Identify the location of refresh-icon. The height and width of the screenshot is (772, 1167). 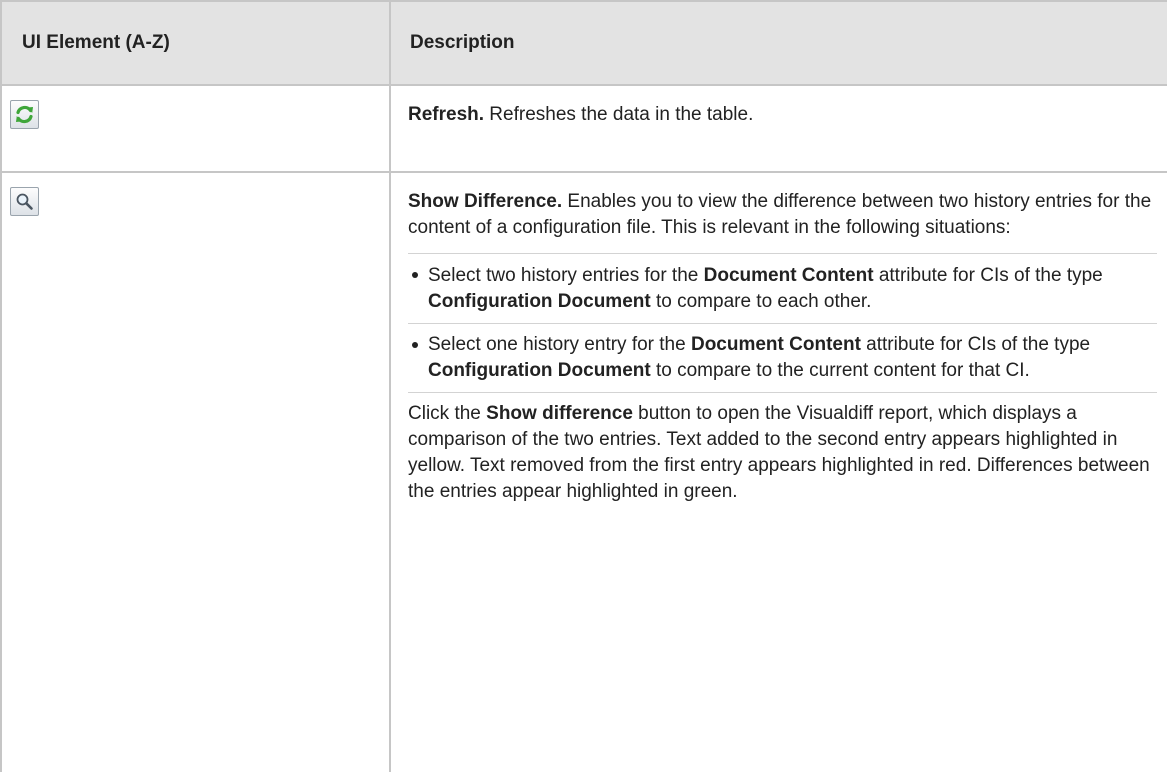
(24, 114).